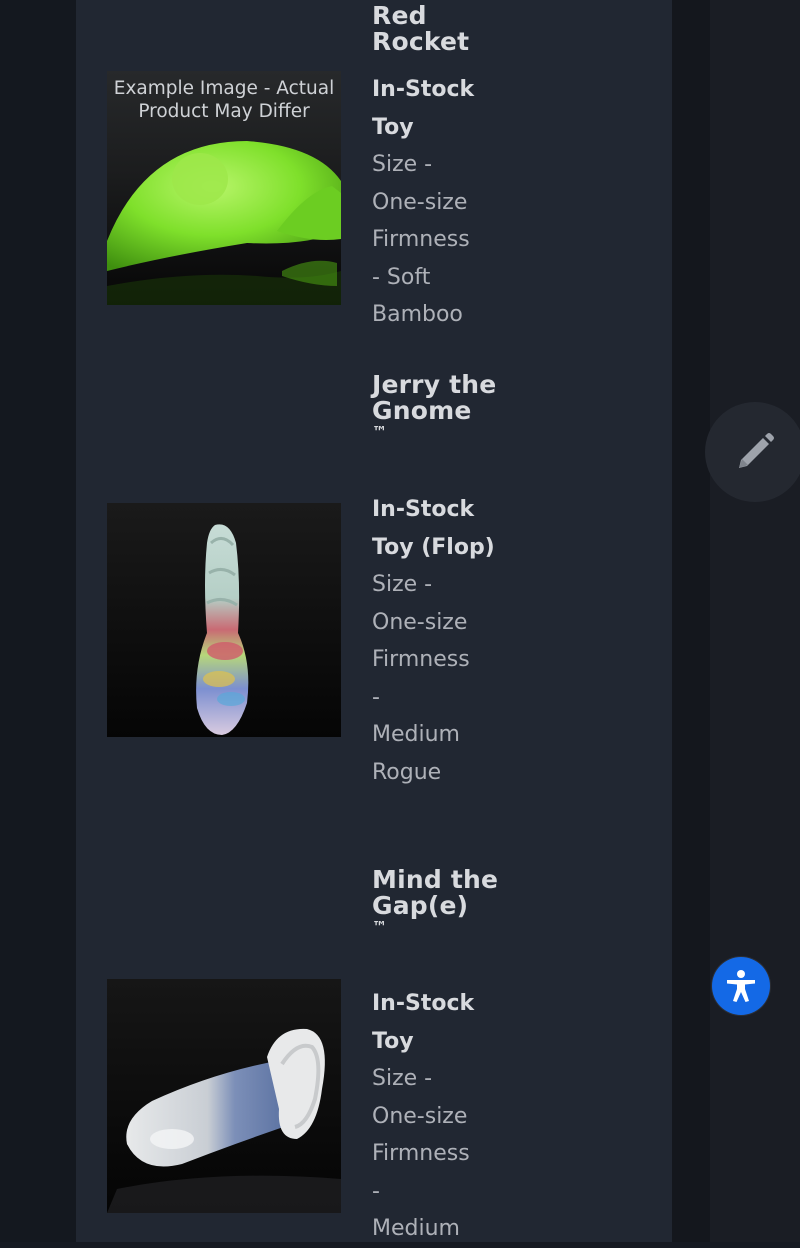 This screenshot has width=800, height=1248. Describe the element at coordinates (435, 892) in the screenshot. I see `product-title-text: Mind the Gap(e)` at that location.